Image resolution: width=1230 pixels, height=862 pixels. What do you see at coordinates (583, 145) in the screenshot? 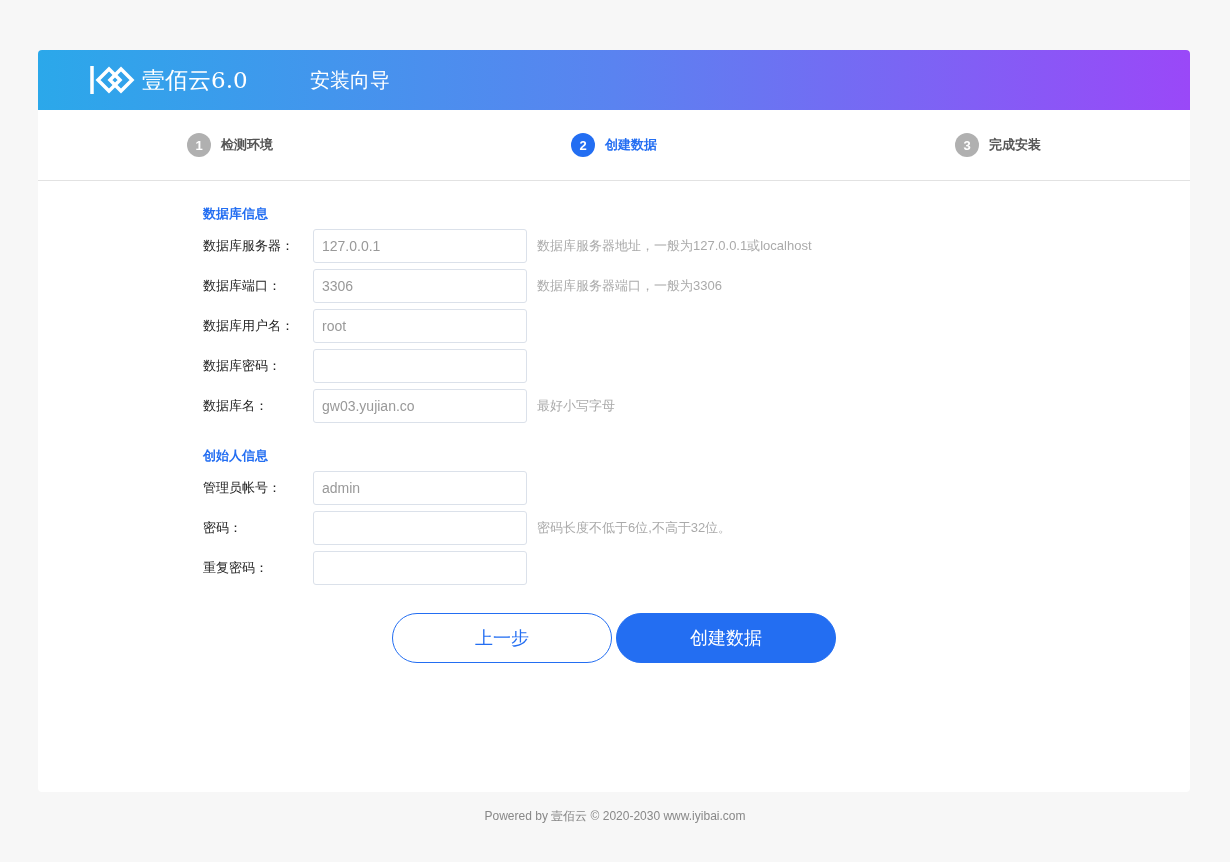
I see `step-number: 2` at bounding box center [583, 145].